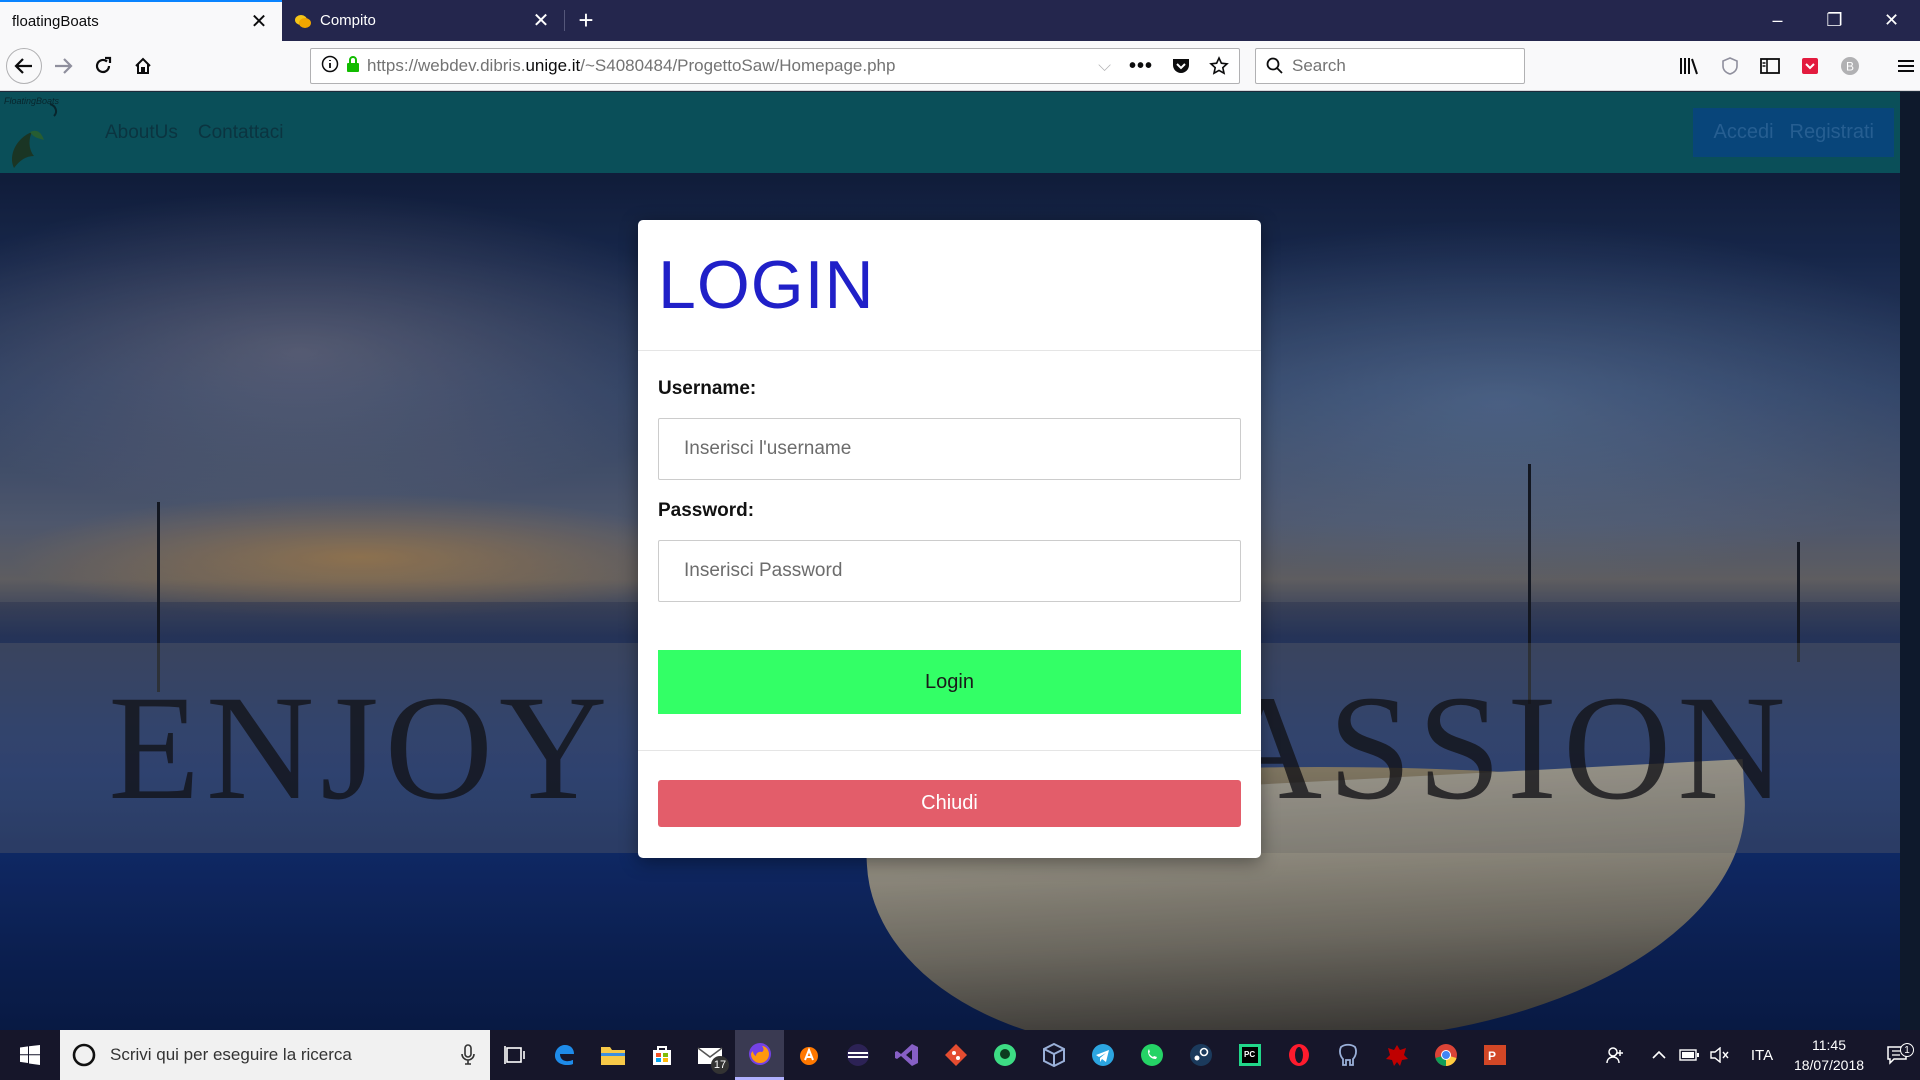 The height and width of the screenshot is (1080, 1920). What do you see at coordinates (1181, 66) in the screenshot?
I see `pocket-icon` at bounding box center [1181, 66].